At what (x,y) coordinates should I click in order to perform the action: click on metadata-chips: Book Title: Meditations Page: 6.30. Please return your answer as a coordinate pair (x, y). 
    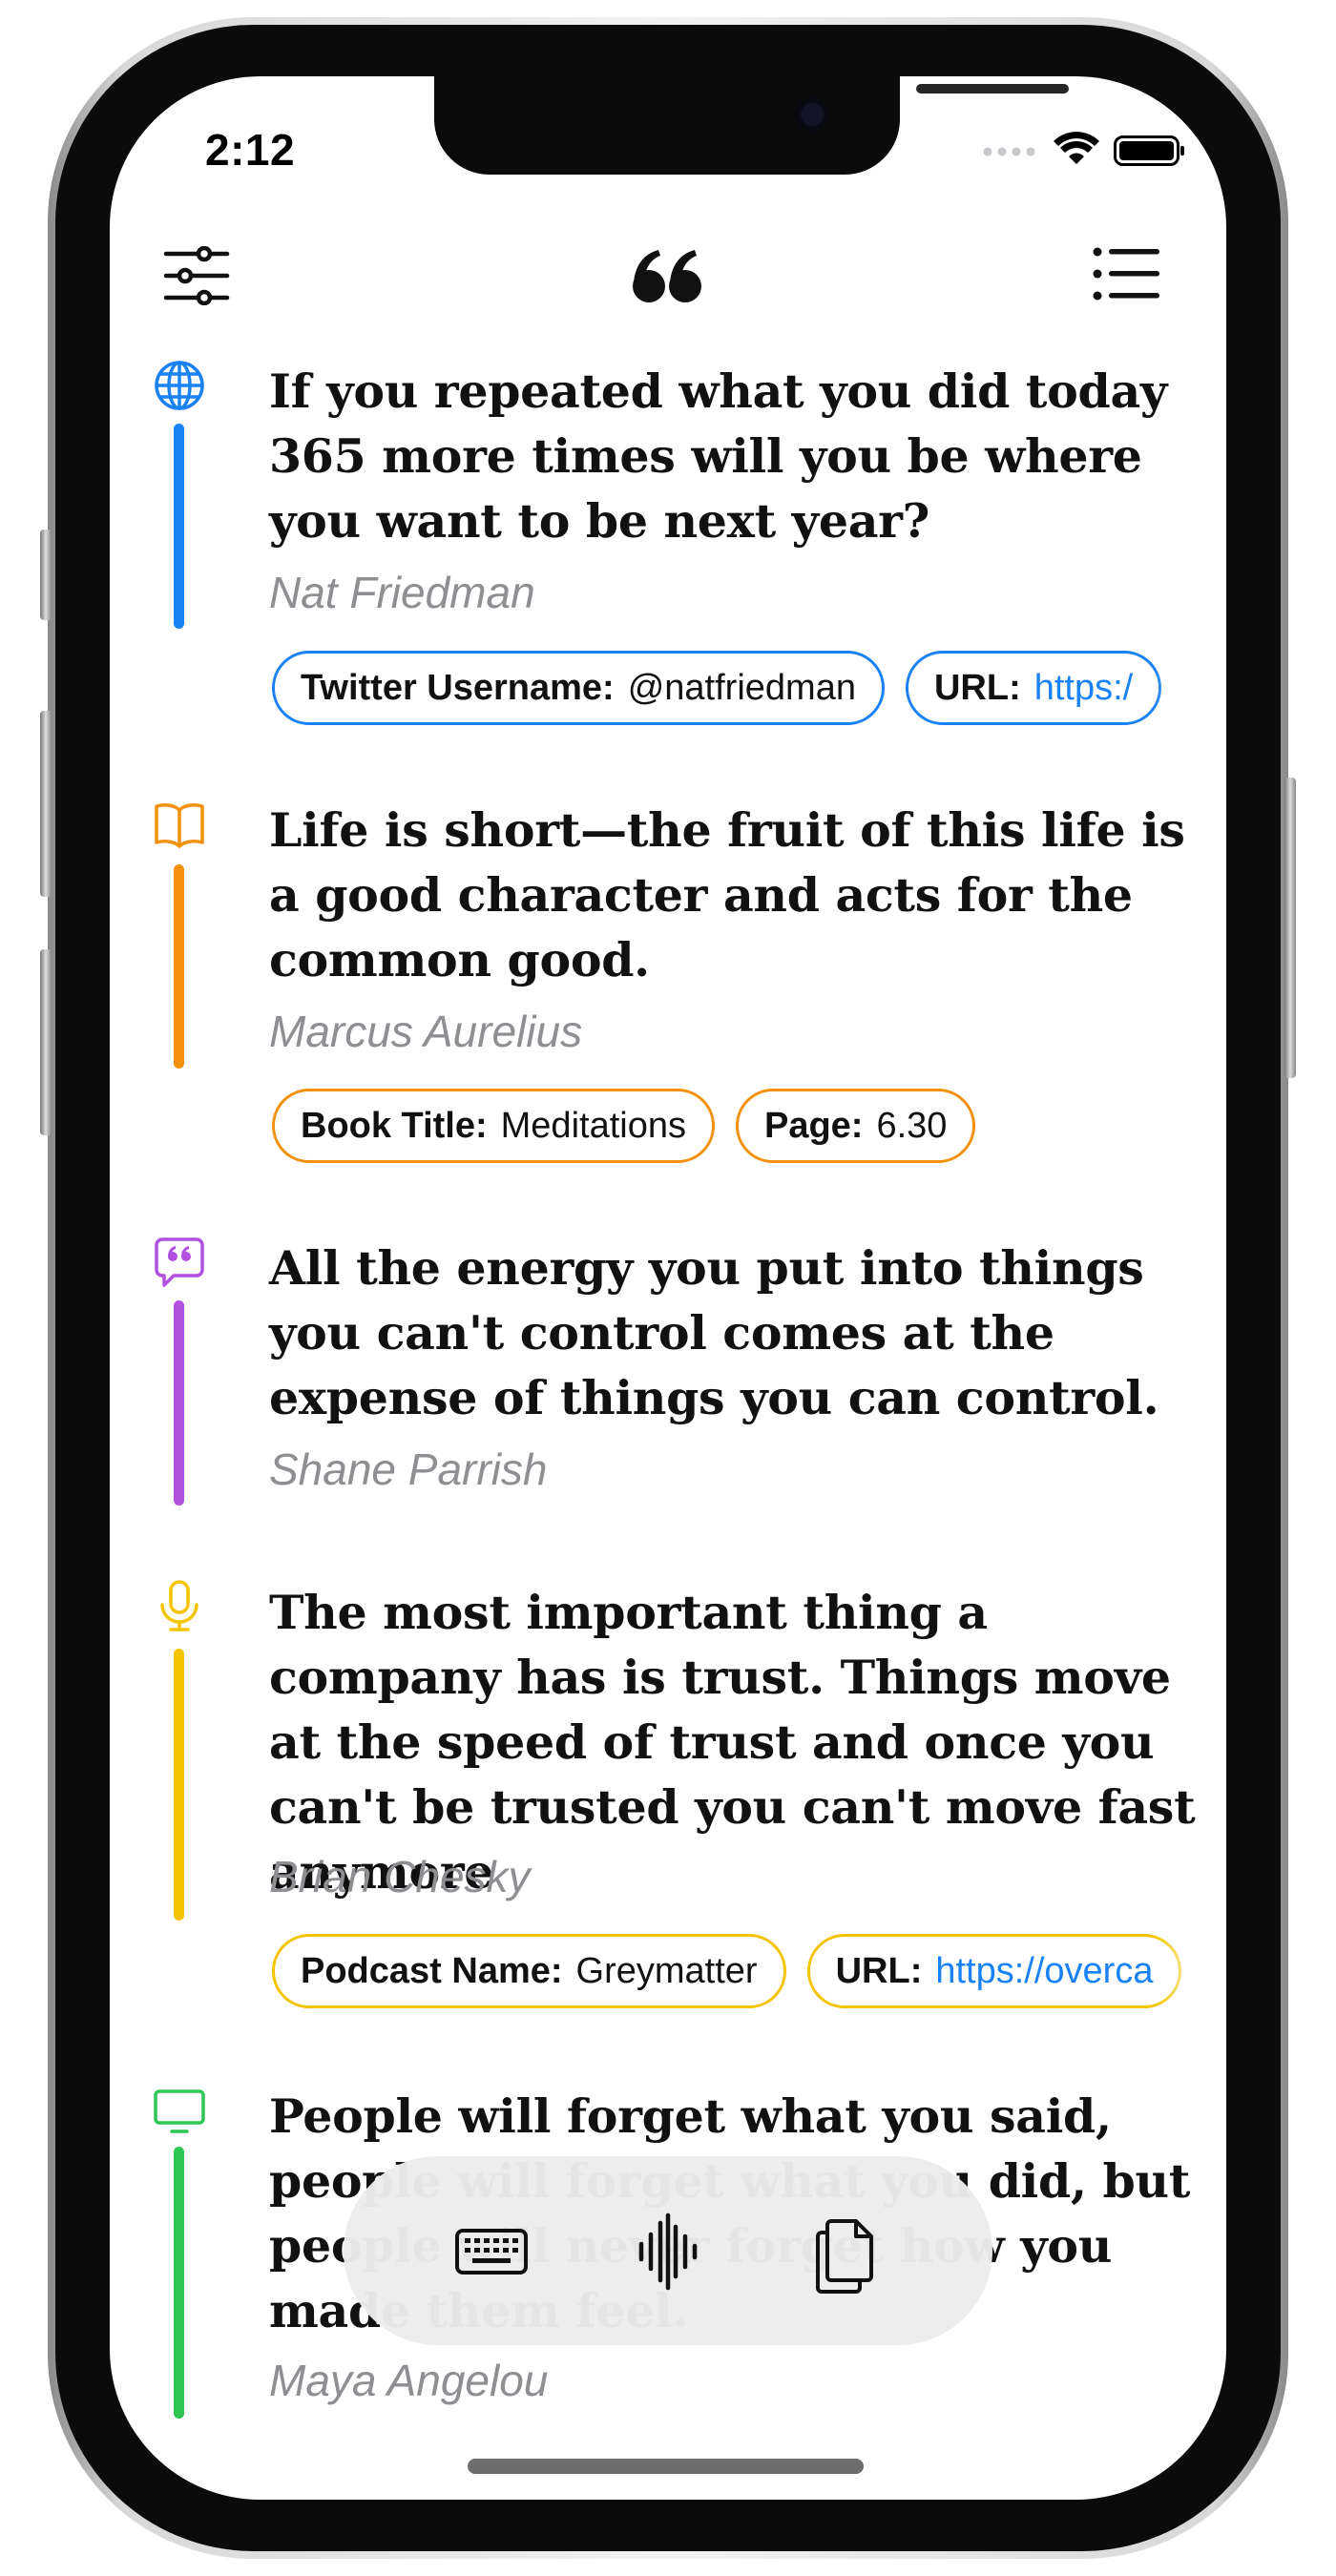
    Looking at the image, I should click on (742, 1126).